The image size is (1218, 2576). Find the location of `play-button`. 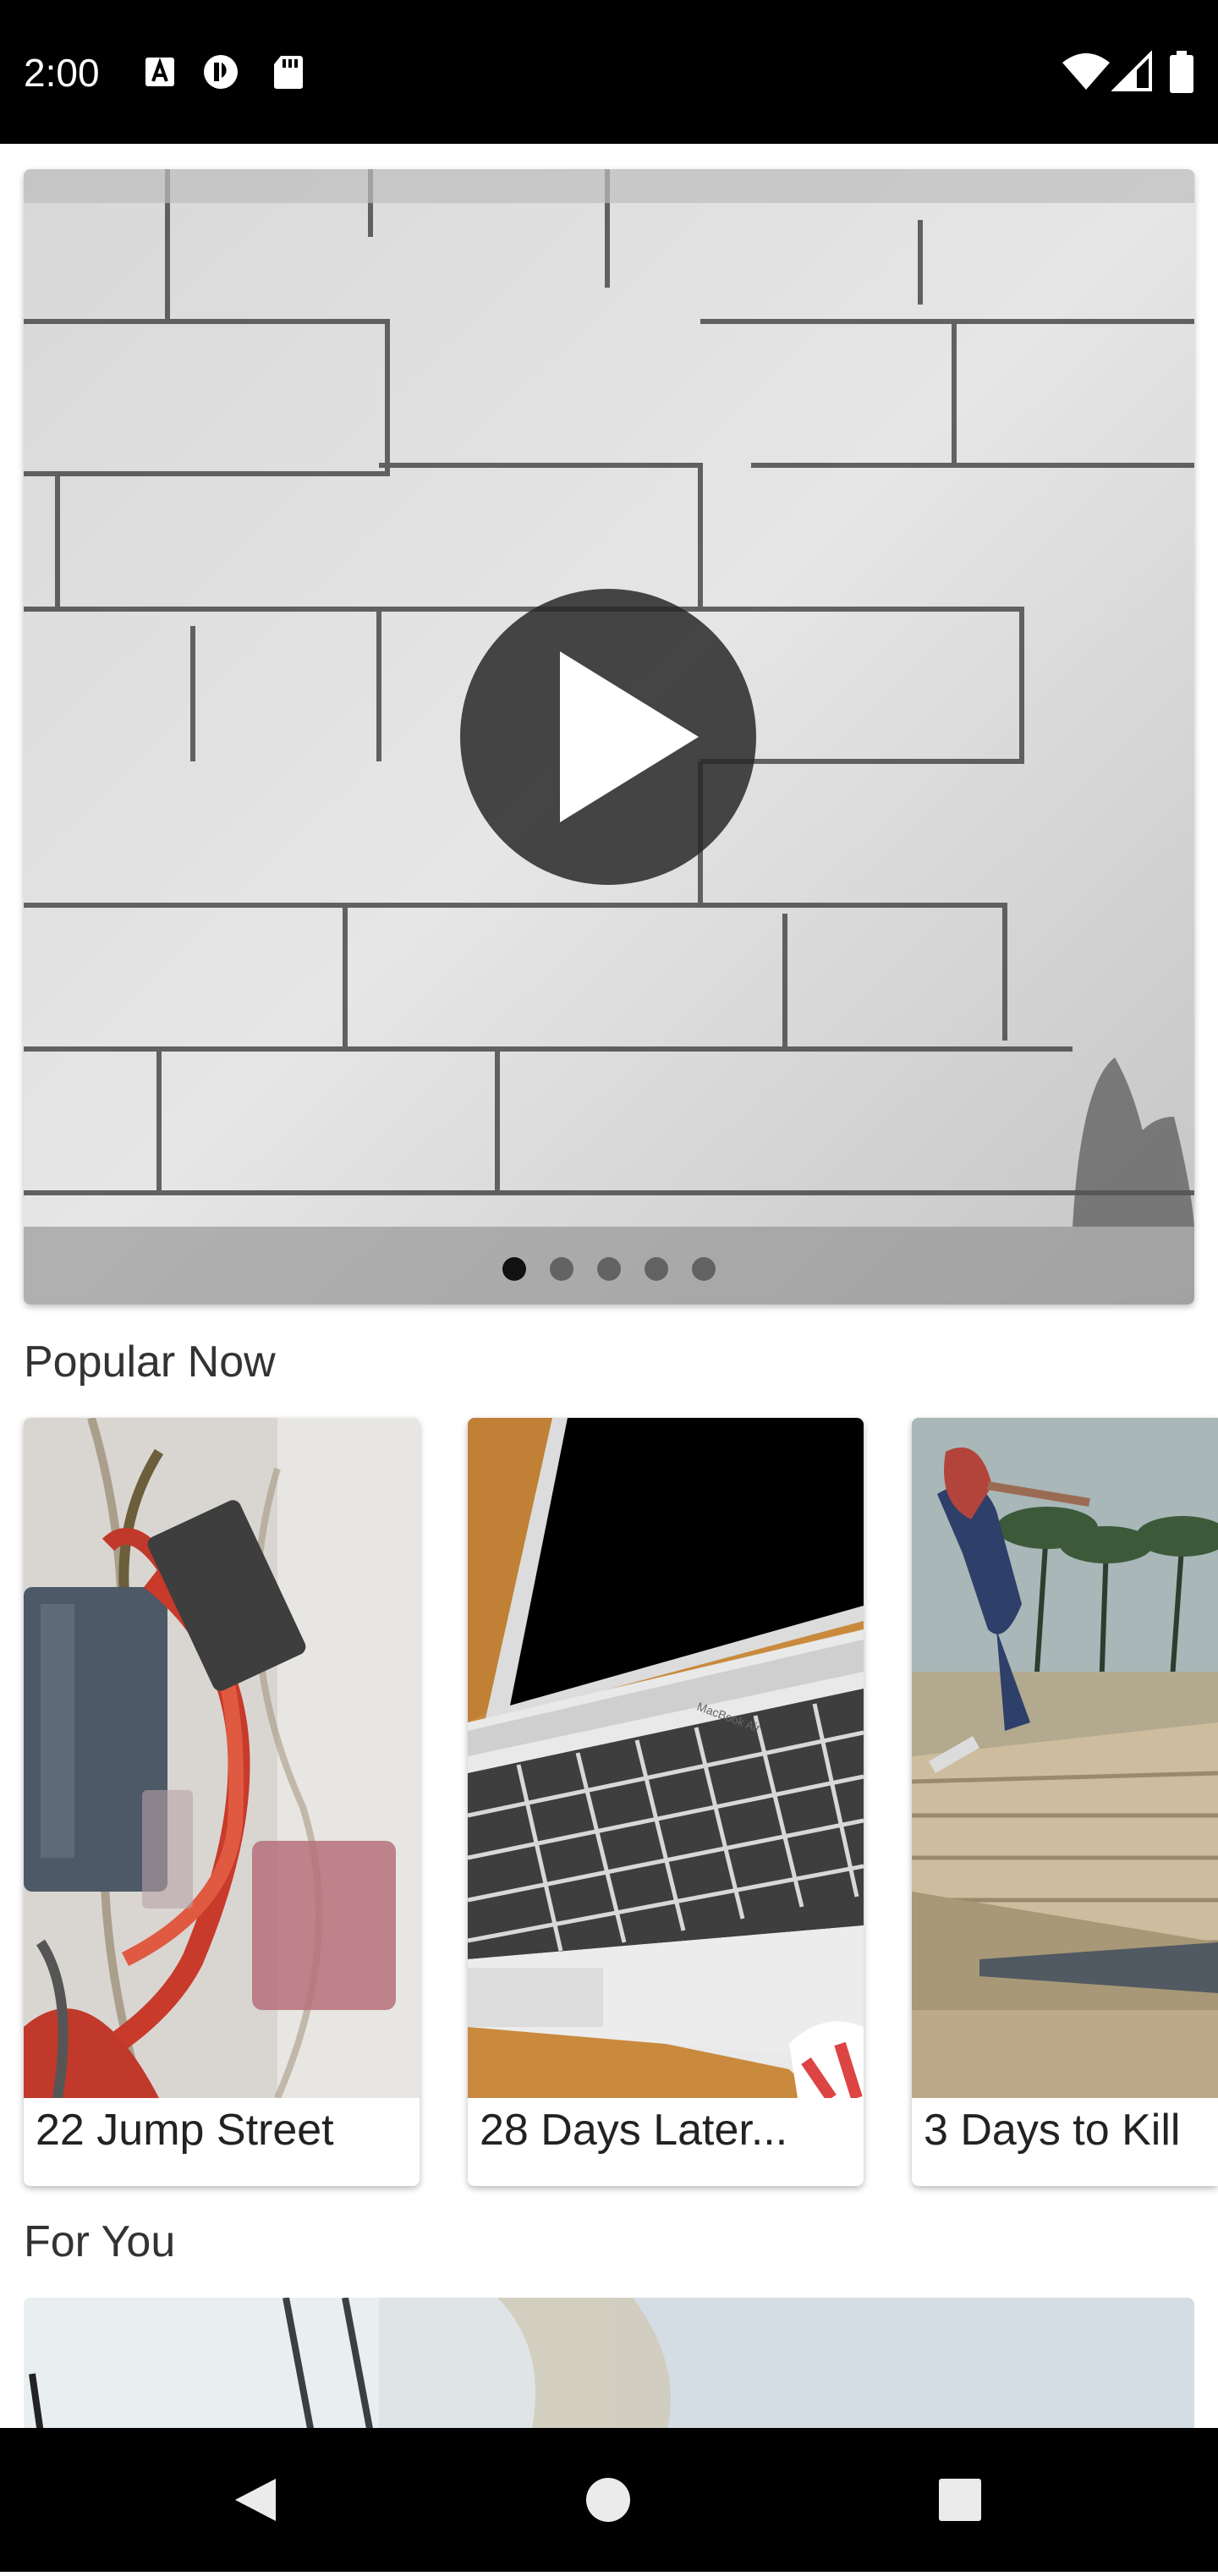

play-button is located at coordinates (608, 737).